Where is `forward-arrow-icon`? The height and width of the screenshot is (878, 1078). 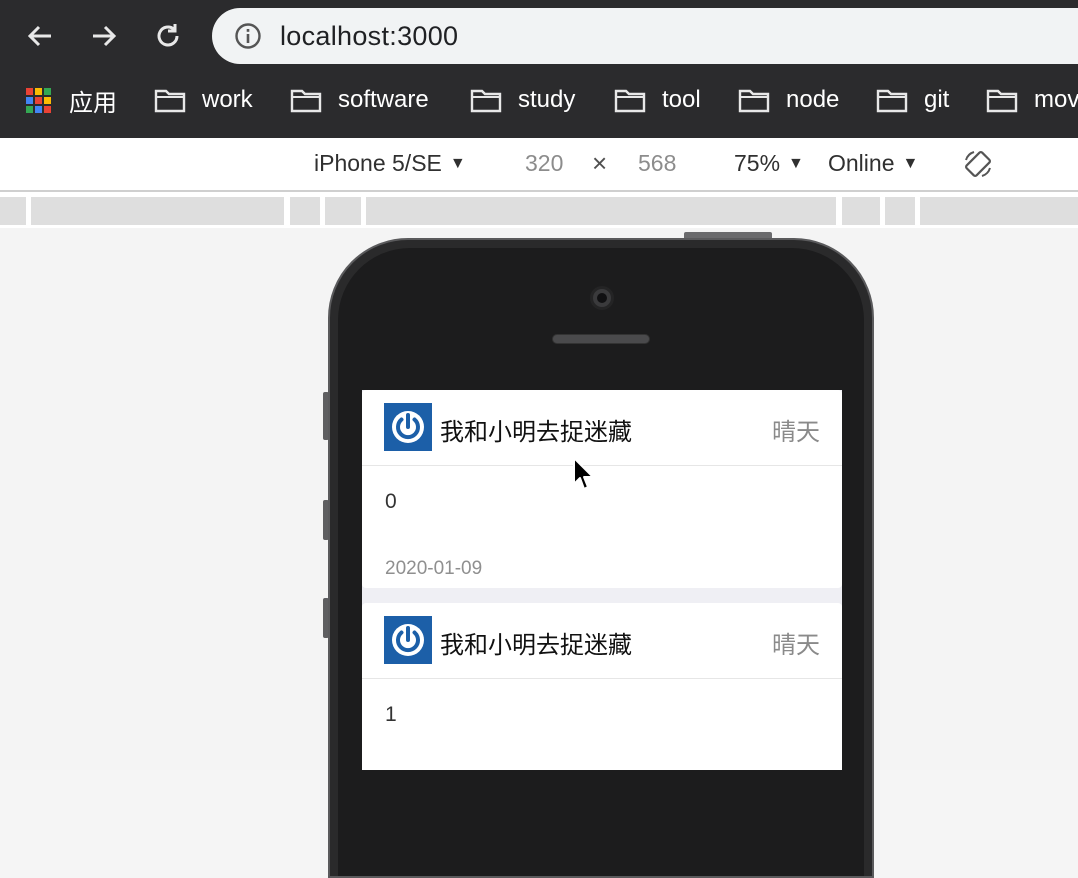
forward-arrow-icon is located at coordinates (105, 36).